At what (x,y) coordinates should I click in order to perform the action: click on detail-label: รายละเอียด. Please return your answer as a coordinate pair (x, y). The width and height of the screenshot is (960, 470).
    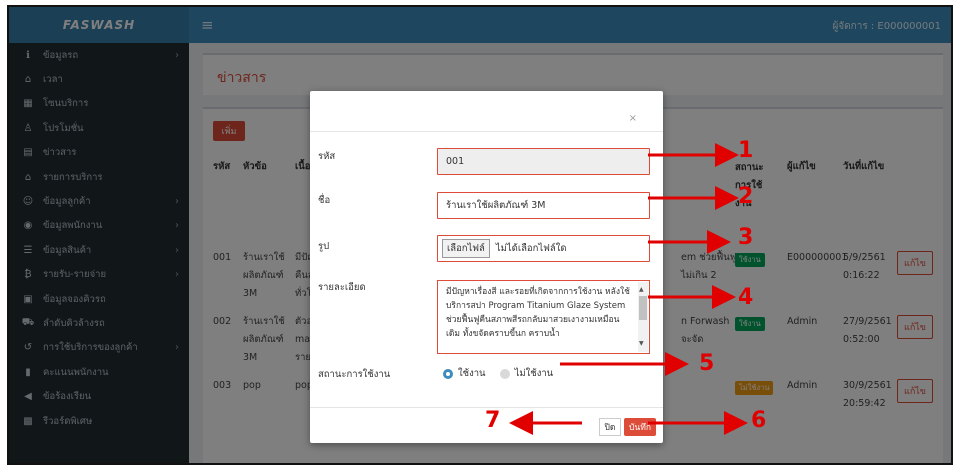
    Looking at the image, I should click on (342, 287).